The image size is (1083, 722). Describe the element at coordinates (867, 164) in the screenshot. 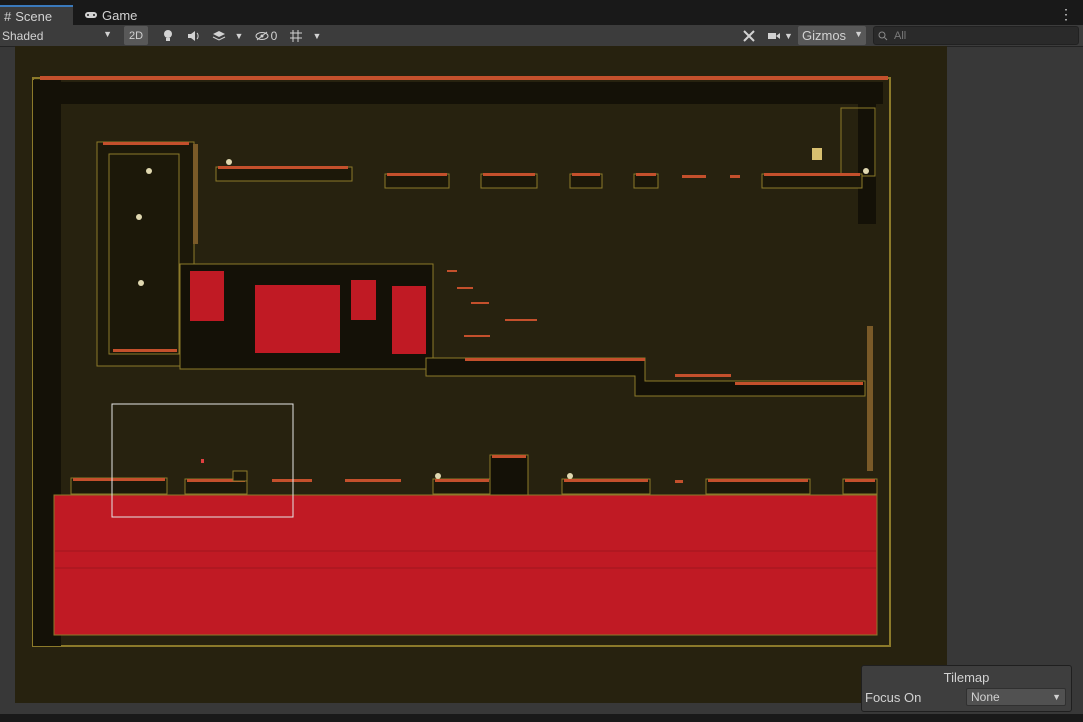

I see `right-chamber` at that location.